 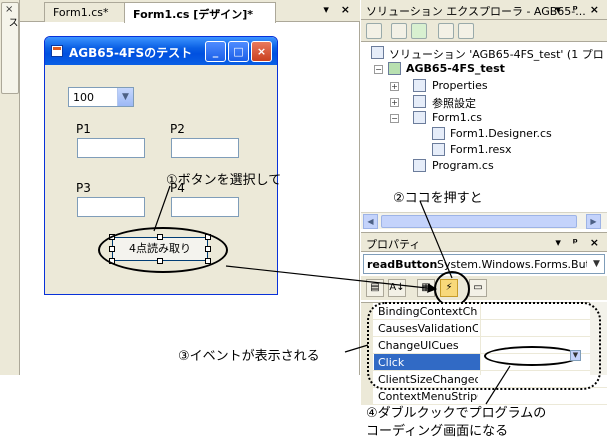 I want to click on annotation-2: ②ココを押すと, so click(x=438, y=198).